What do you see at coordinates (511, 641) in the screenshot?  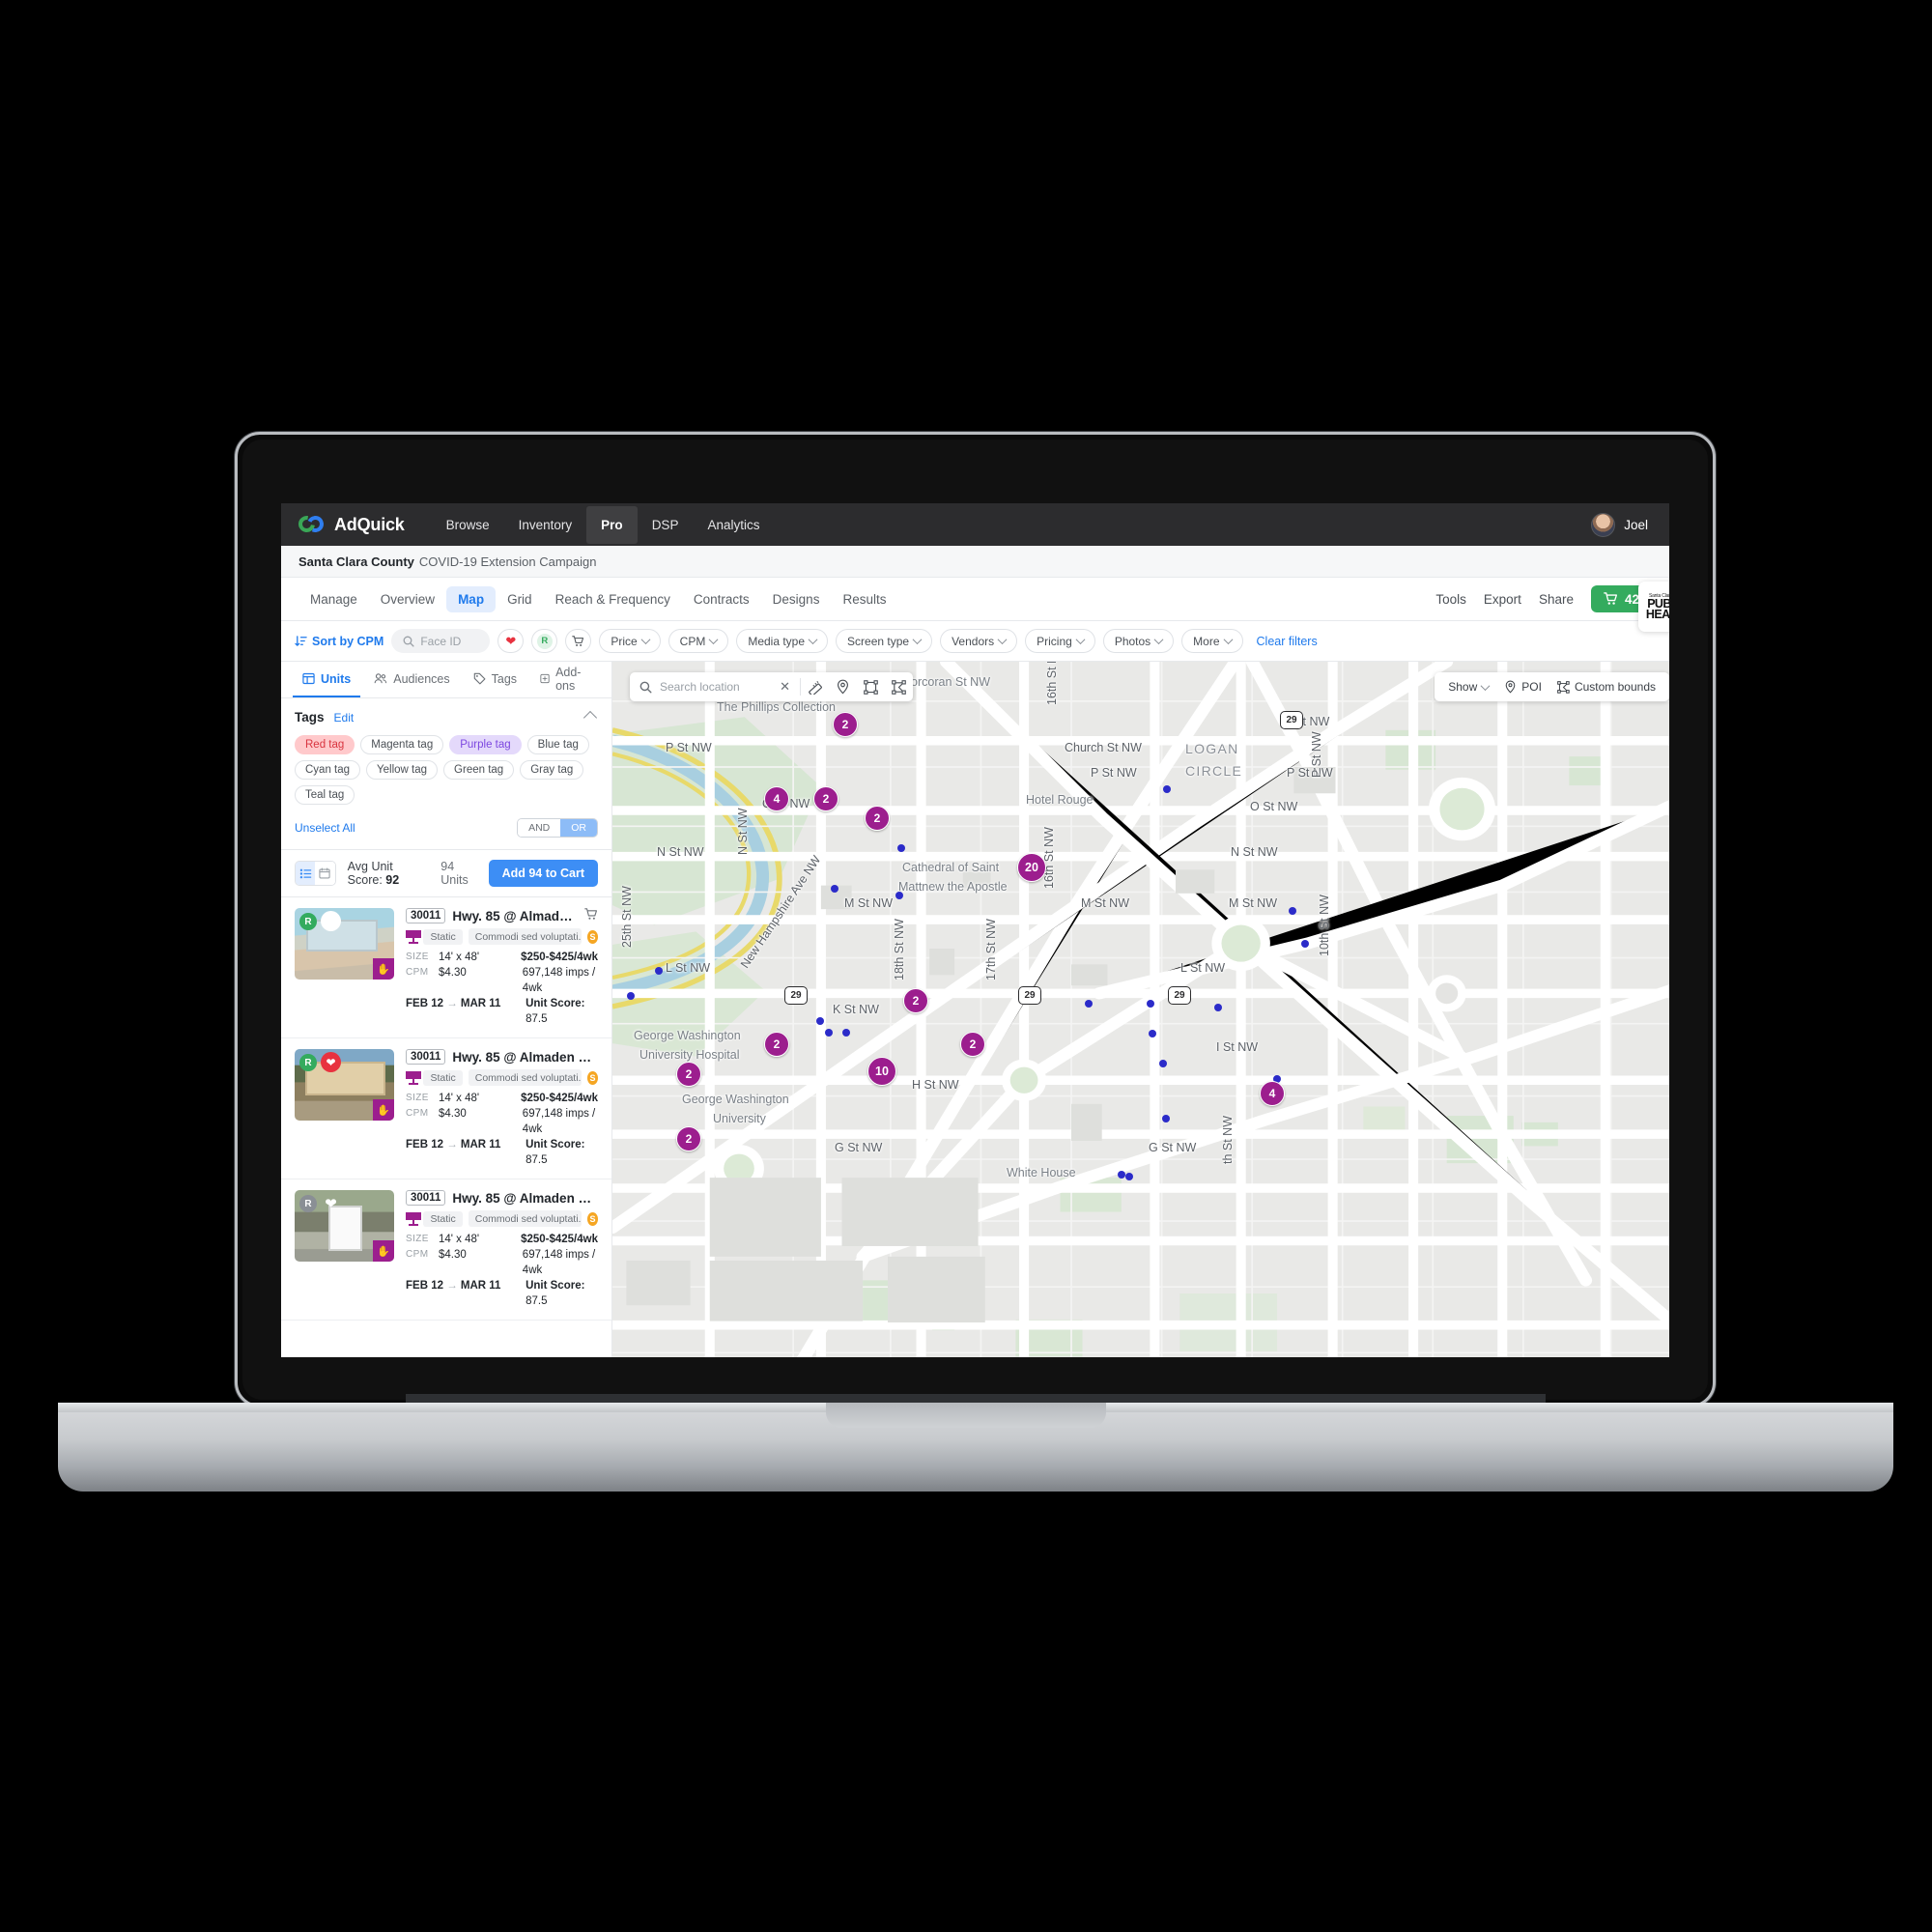 I see `favorites-filter-button: ❤` at bounding box center [511, 641].